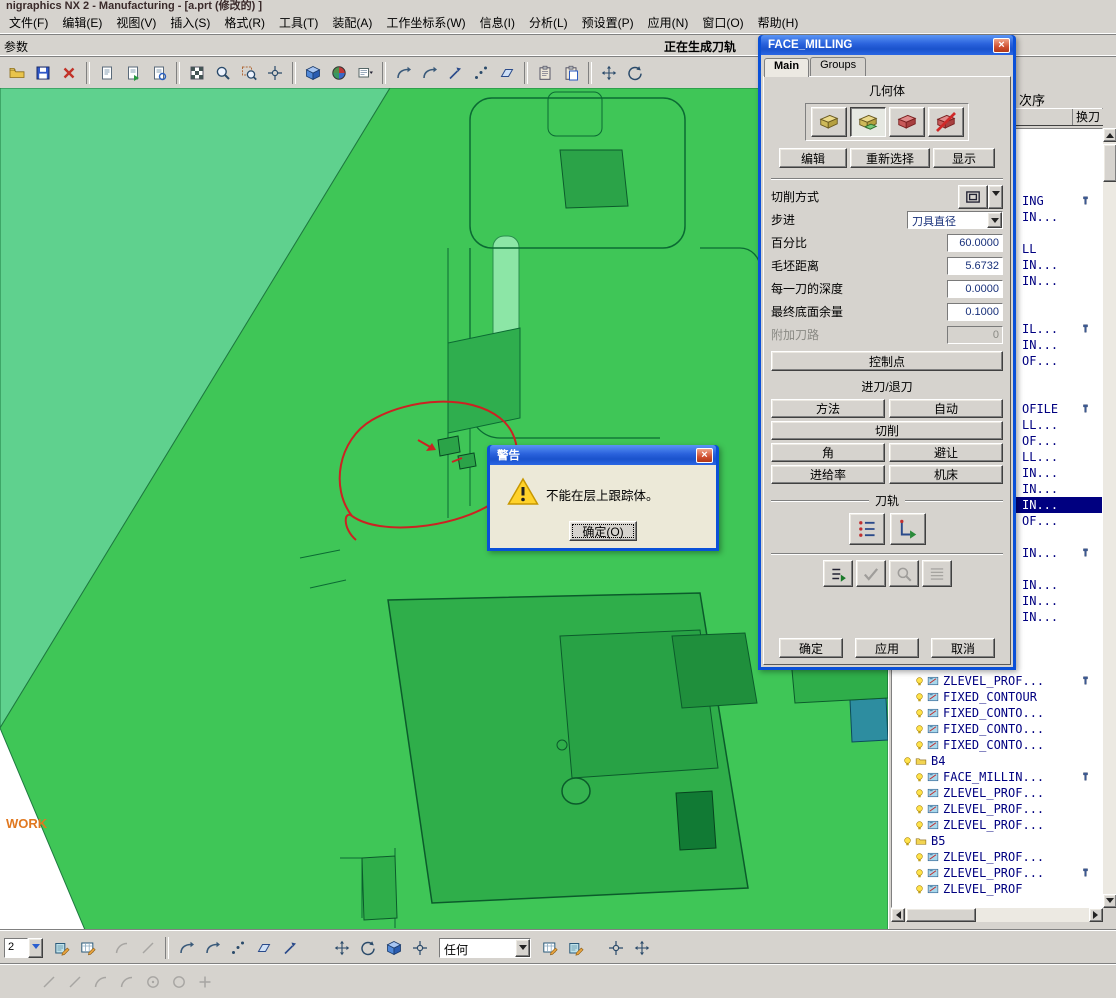  What do you see at coordinates (136, 22) in the screenshot?
I see `menu-item-3: 视图(V)` at bounding box center [136, 22].